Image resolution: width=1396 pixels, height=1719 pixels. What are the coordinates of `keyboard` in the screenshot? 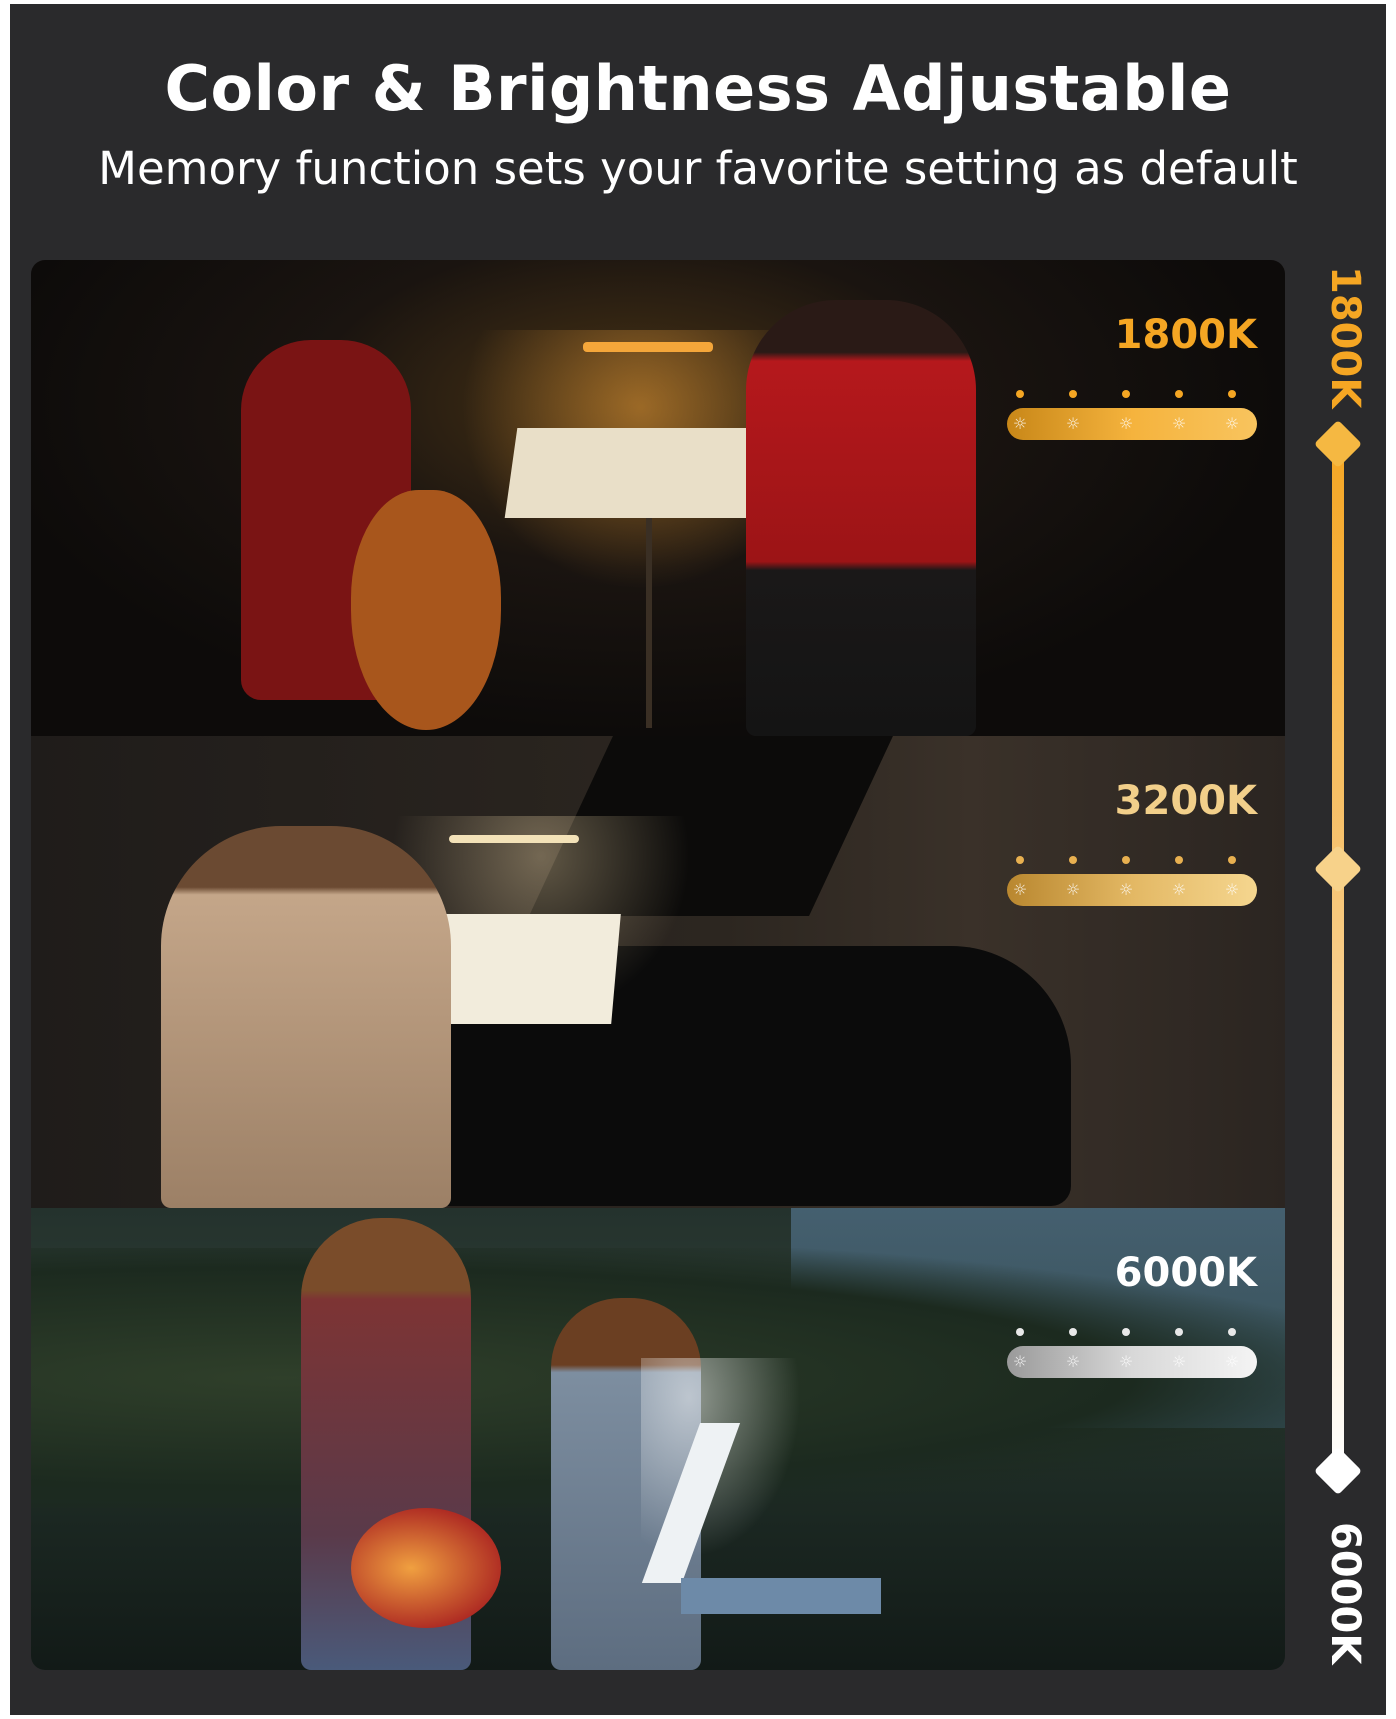 It's located at (781, 1596).